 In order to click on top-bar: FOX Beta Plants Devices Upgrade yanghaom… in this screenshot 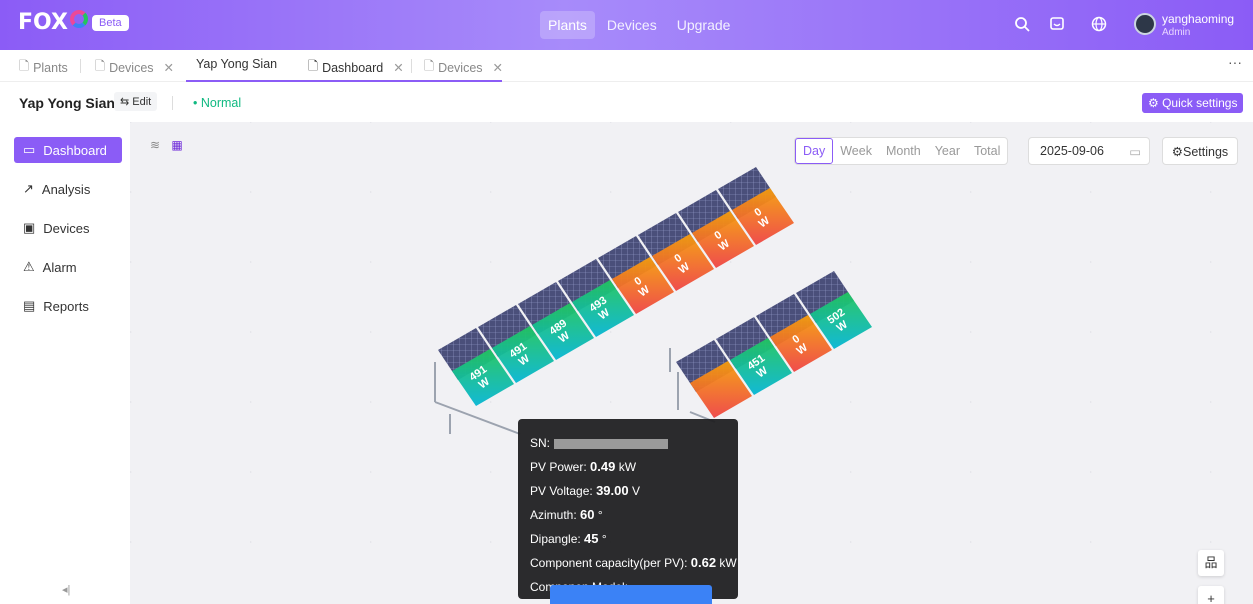, I will do `click(626, 25)`.